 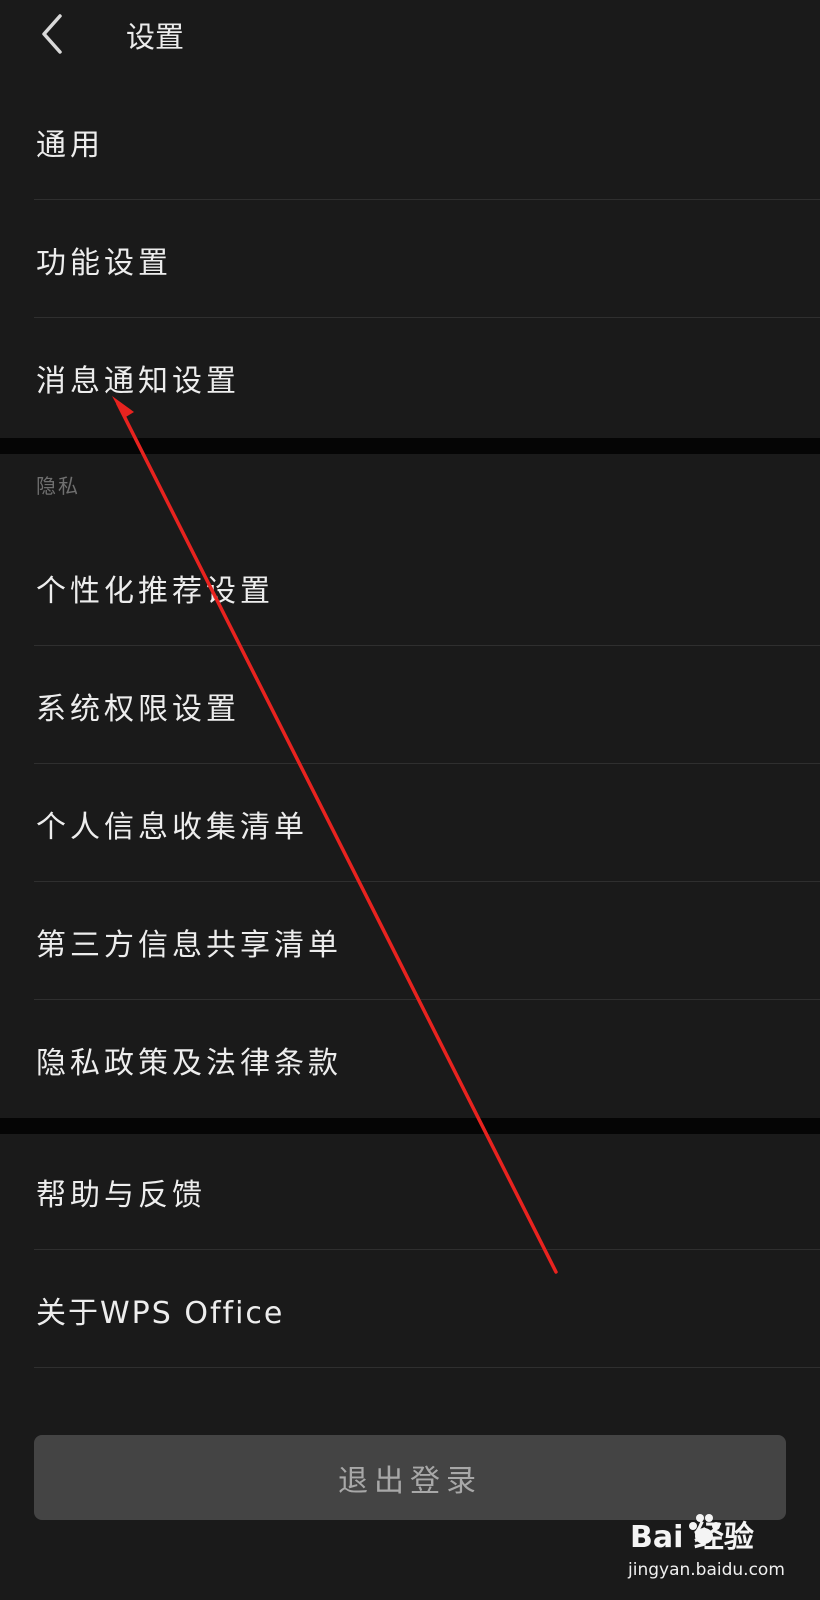 I want to click on privacy-group-title: 隐私, so click(x=58, y=486).